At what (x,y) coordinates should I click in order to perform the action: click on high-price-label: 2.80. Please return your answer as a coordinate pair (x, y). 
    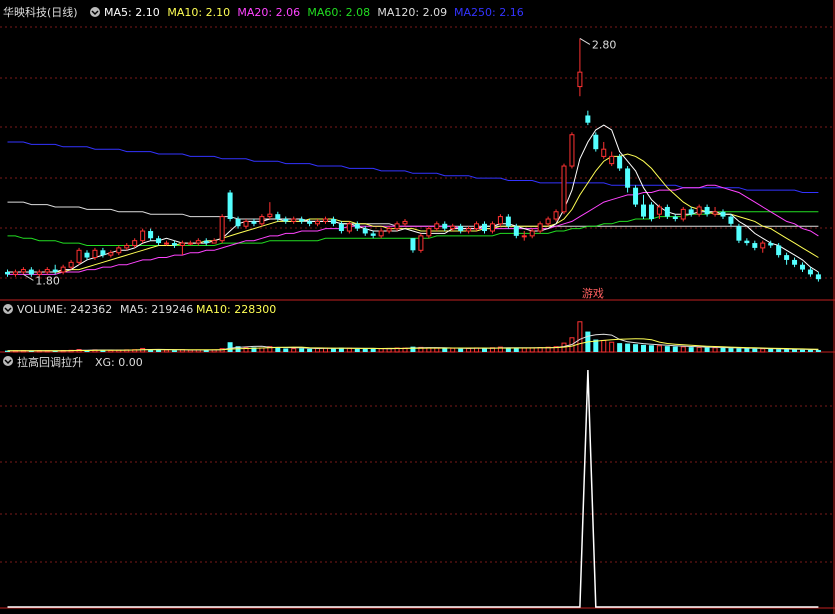
    Looking at the image, I should click on (604, 44).